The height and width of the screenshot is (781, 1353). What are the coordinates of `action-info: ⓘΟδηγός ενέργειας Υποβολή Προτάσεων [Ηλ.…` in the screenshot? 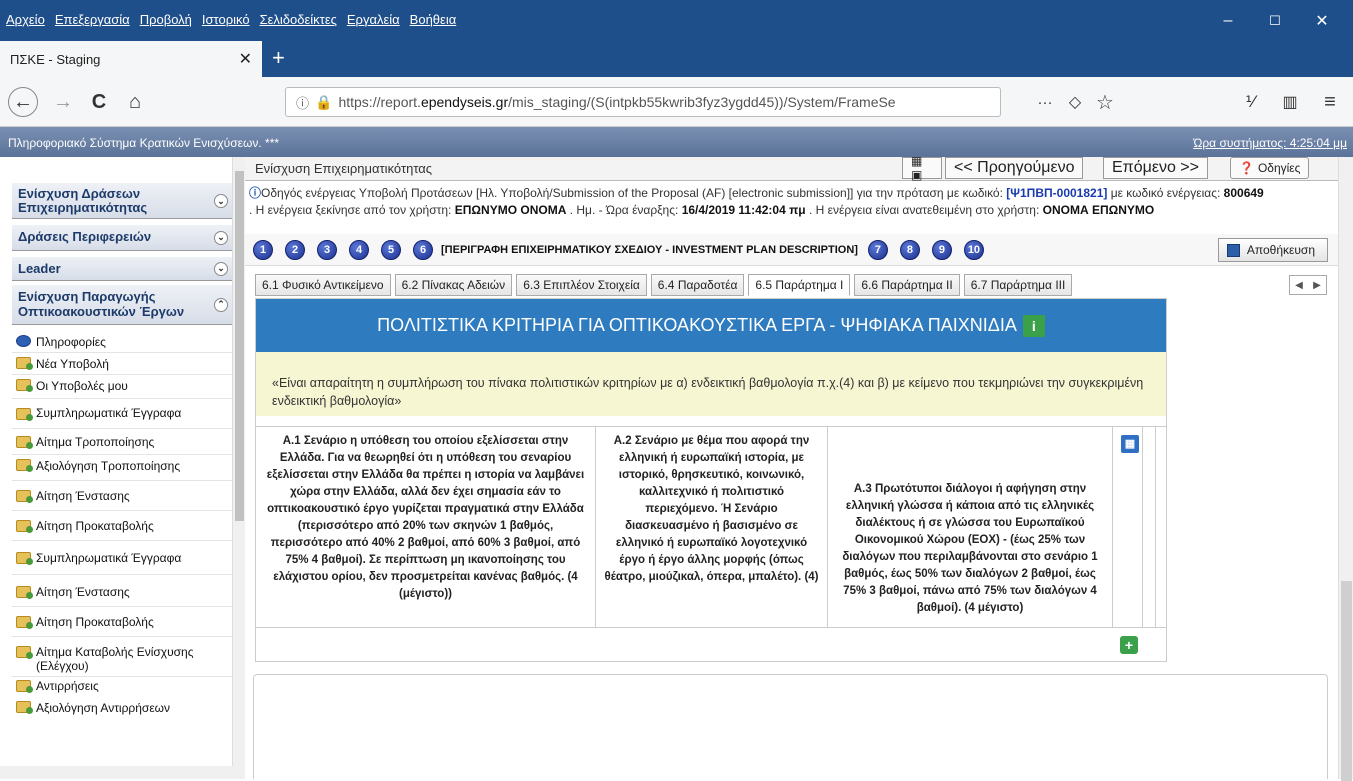 It's located at (792, 202).